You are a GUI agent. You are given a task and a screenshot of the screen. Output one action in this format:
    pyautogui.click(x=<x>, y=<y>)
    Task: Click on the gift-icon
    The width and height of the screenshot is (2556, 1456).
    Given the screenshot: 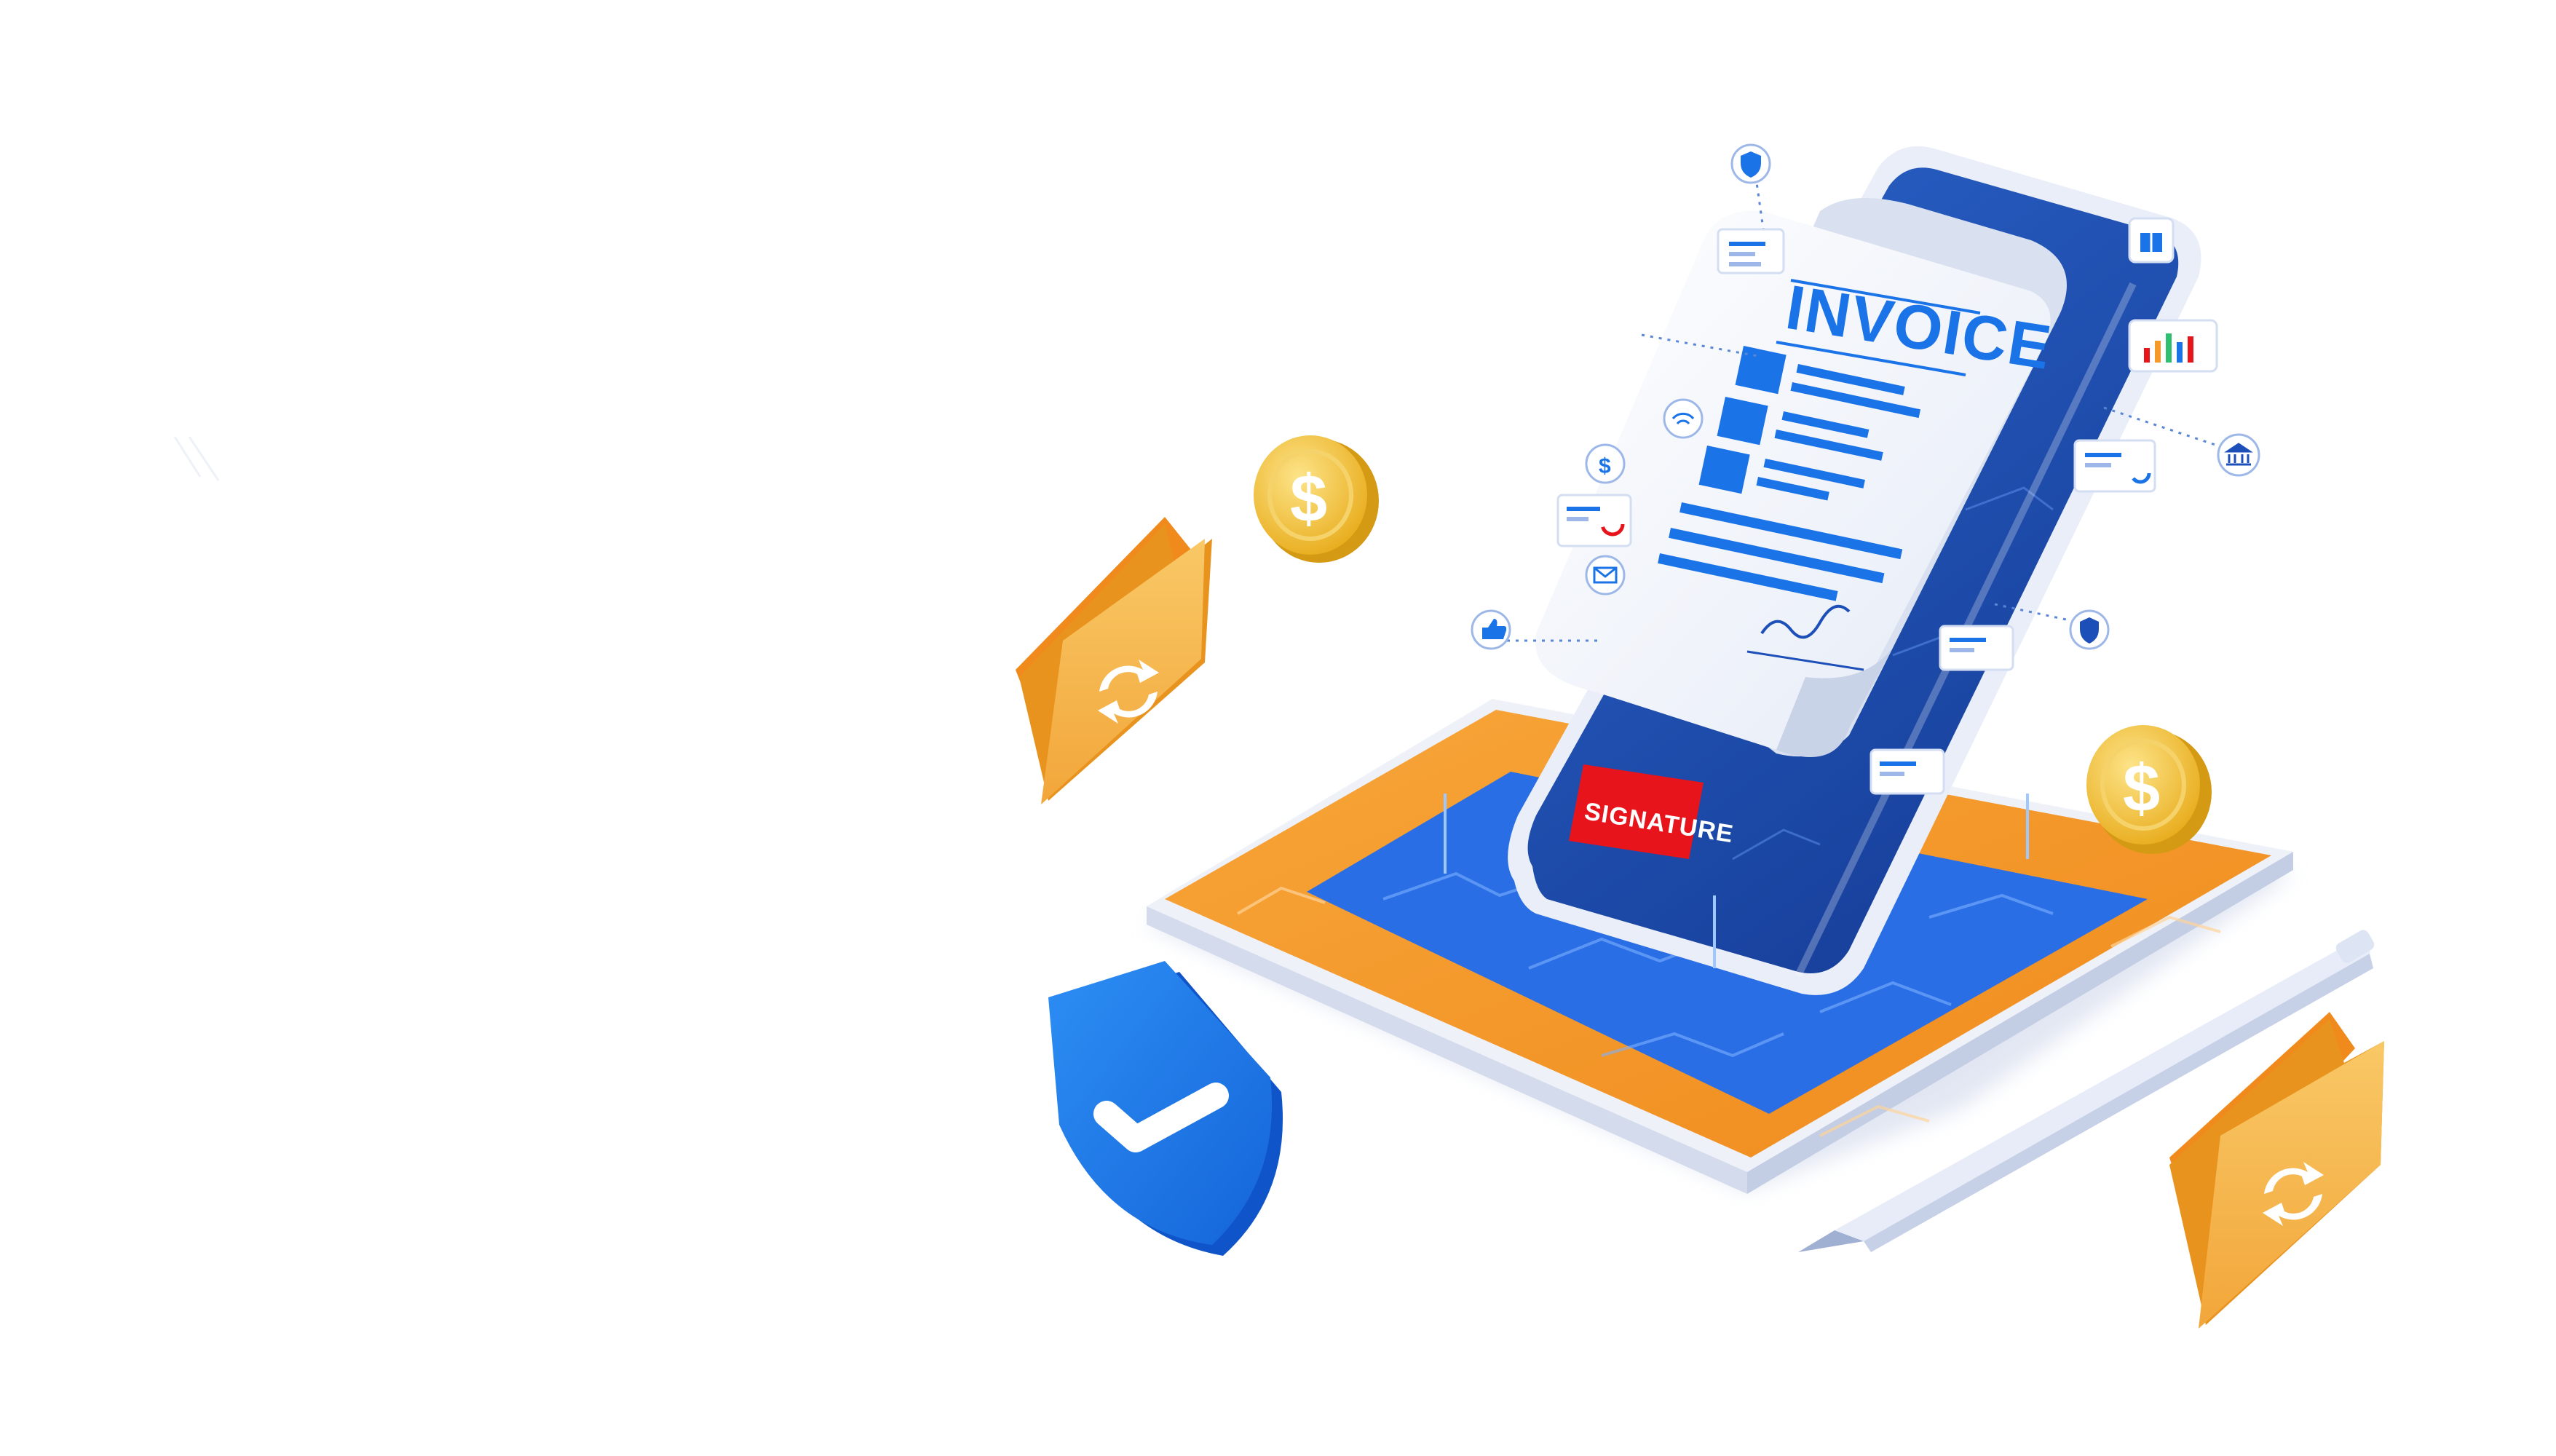 What is the action you would take?
    pyautogui.click(x=2151, y=240)
    